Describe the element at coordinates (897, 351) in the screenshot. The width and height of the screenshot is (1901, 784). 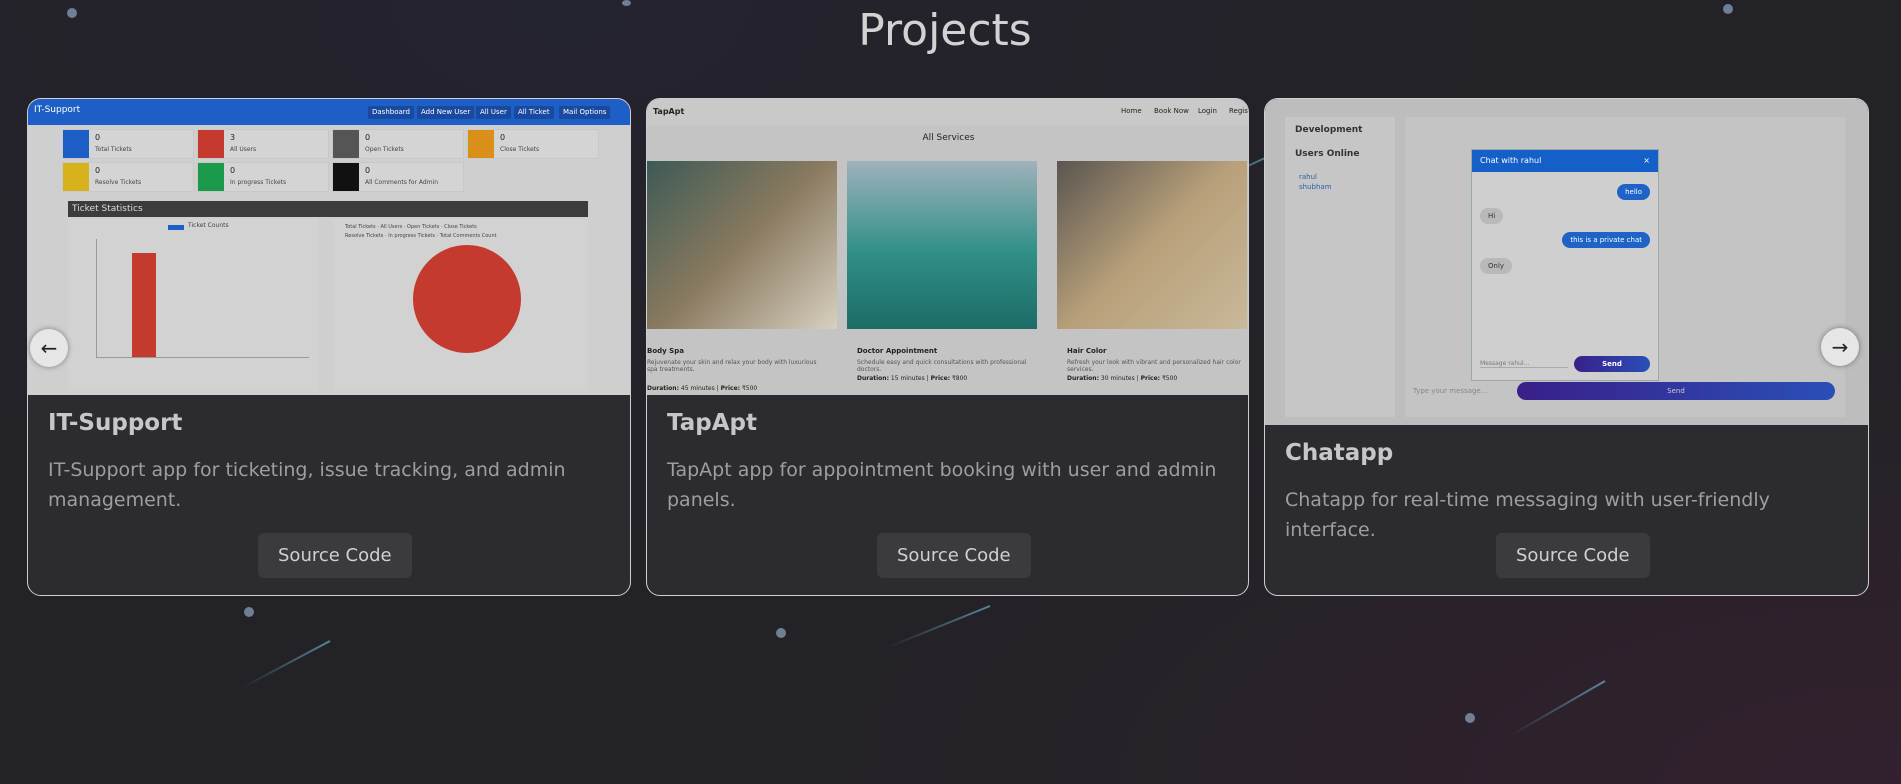
I see `service-name: Doctor Appointment` at that location.